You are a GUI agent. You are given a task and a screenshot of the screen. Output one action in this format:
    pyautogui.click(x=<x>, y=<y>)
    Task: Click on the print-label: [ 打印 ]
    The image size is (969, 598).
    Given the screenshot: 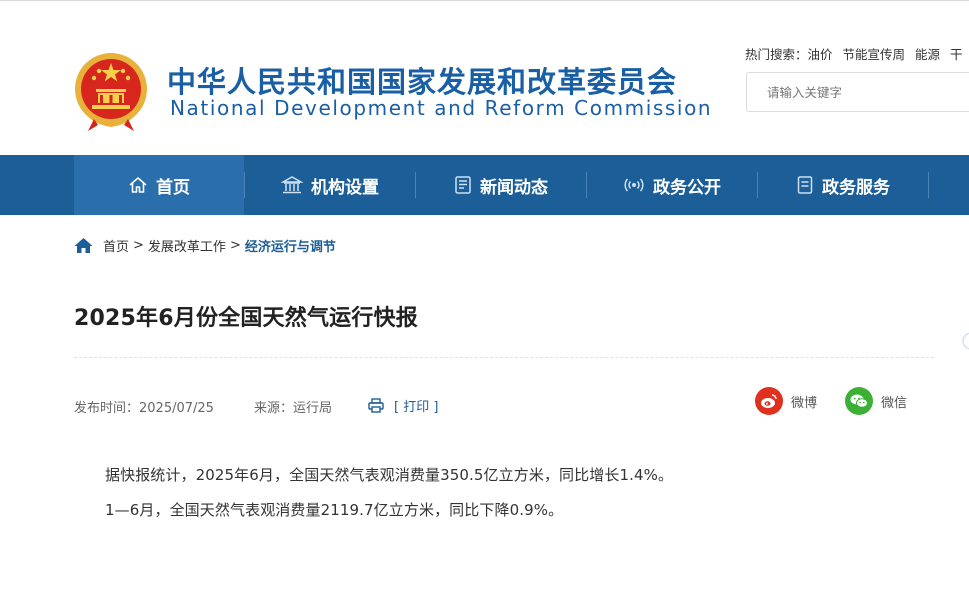 What is the action you would take?
    pyautogui.click(x=416, y=407)
    